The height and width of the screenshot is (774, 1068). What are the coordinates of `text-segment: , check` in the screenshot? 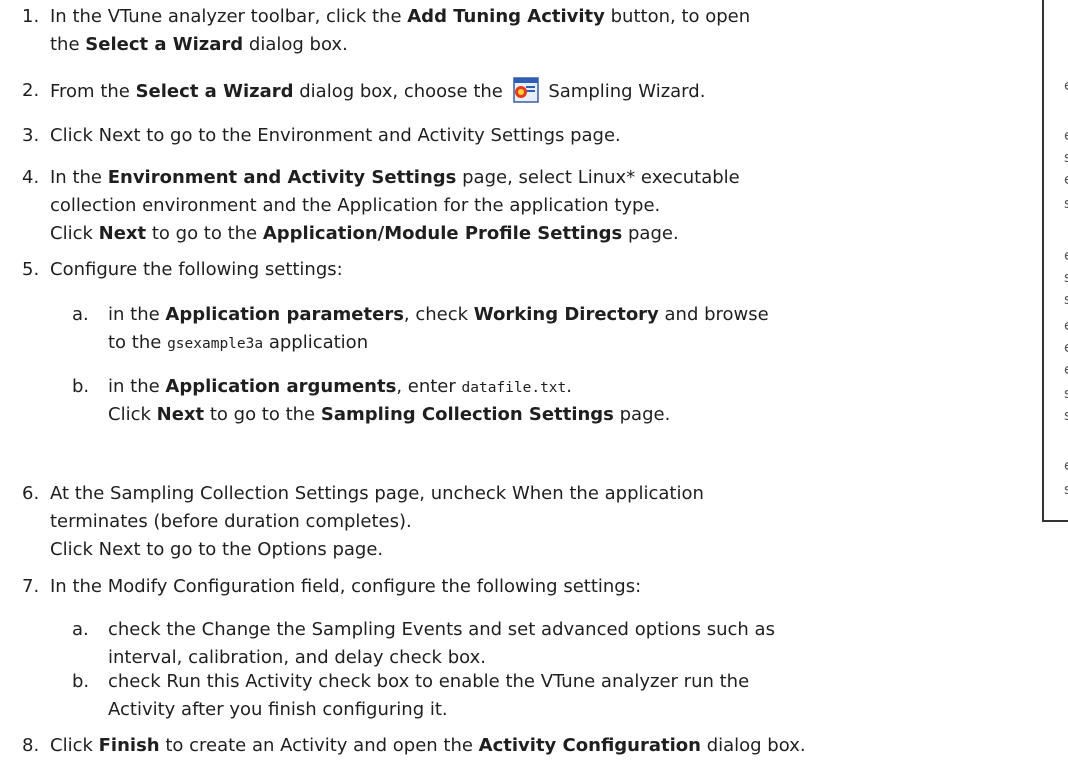 It's located at (438, 314).